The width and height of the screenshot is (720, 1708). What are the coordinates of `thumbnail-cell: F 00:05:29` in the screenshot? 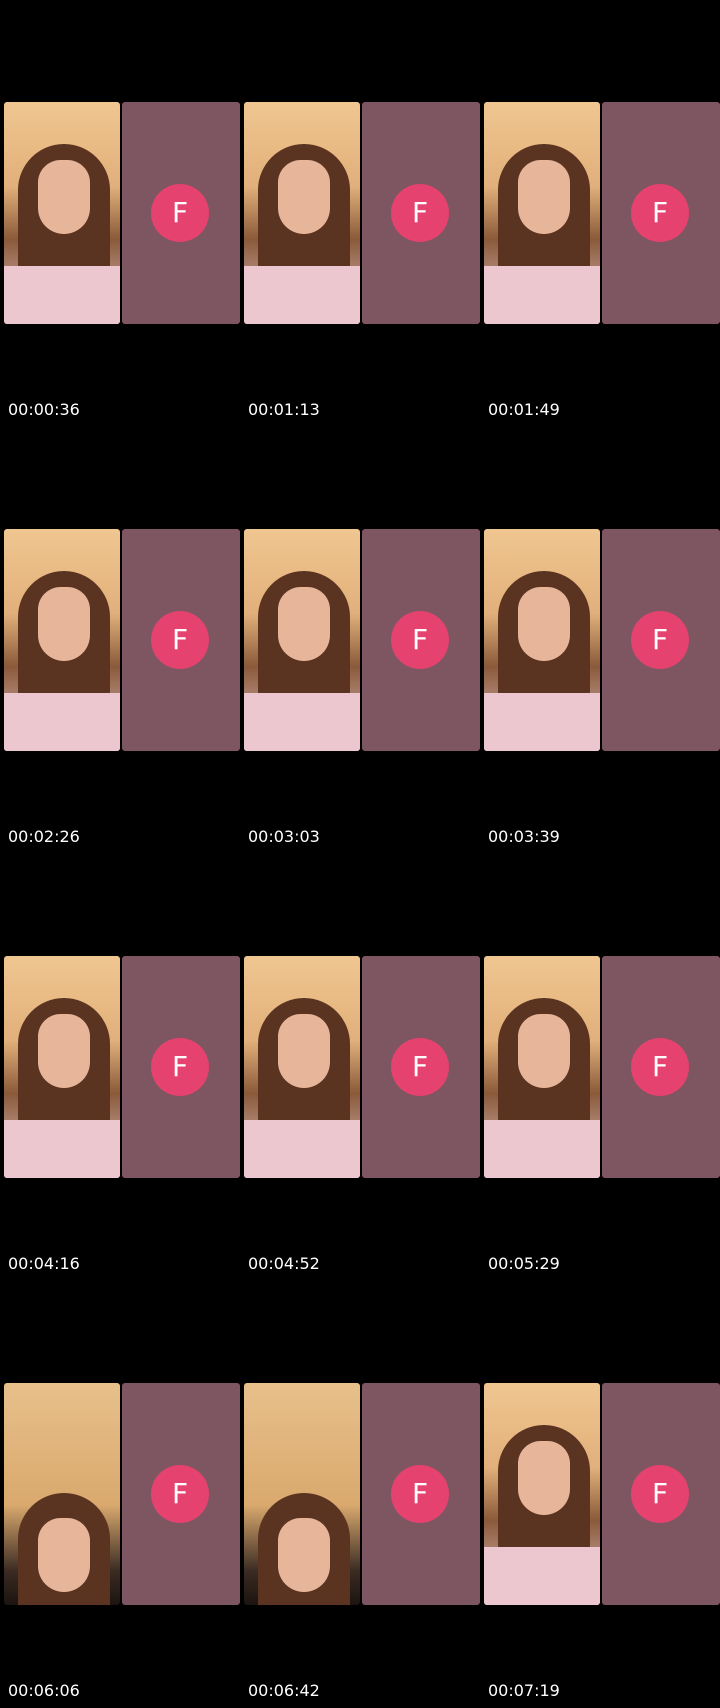 It's located at (602, 1114).